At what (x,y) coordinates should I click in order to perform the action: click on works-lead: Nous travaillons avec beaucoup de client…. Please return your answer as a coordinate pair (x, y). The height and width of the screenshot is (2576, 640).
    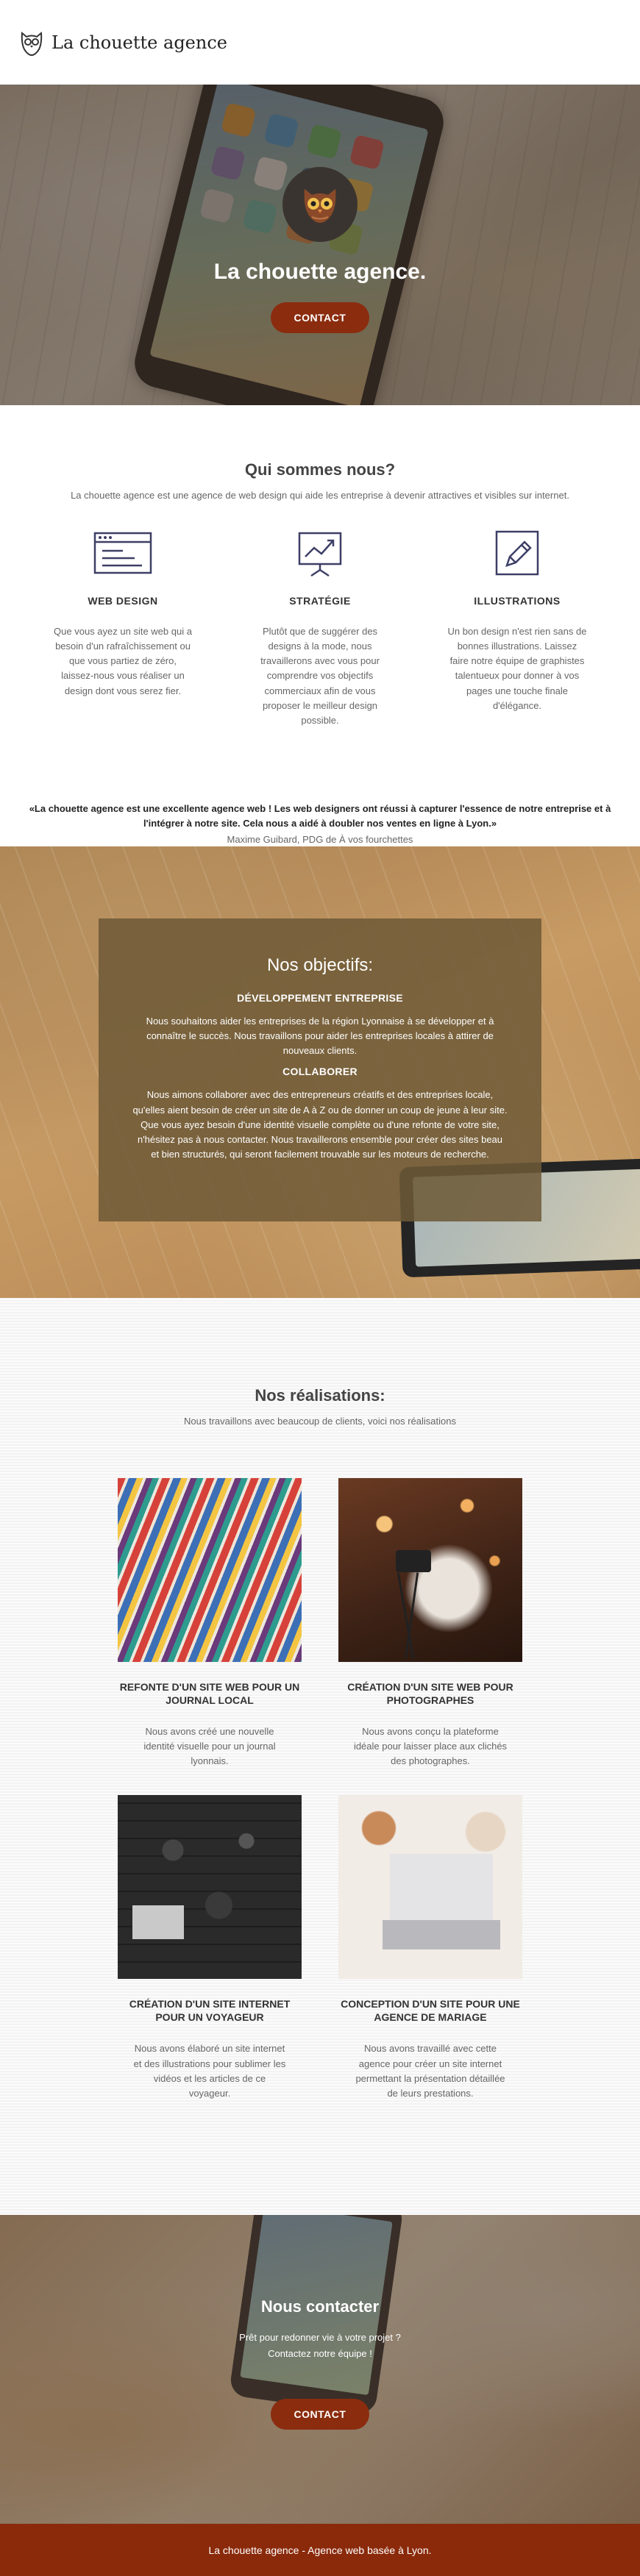
    Looking at the image, I should click on (320, 1421).